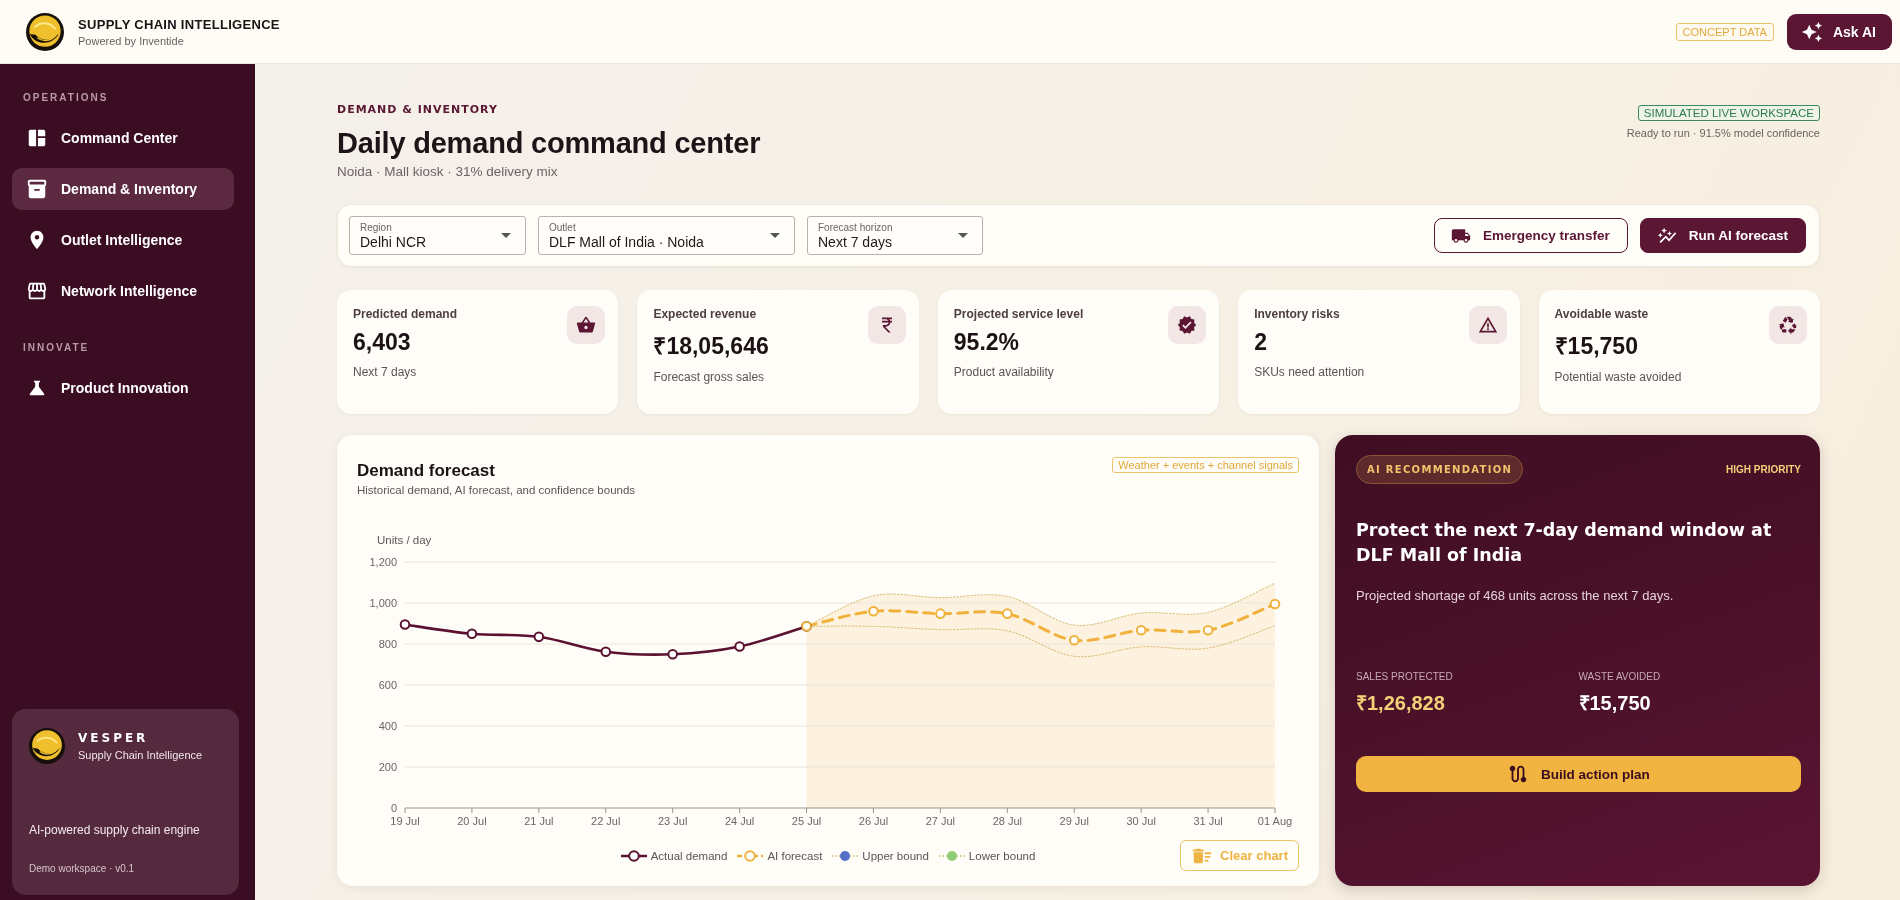 Image resolution: width=1900 pixels, height=900 pixels. I want to click on legend-label: AI forecast, so click(795, 855).